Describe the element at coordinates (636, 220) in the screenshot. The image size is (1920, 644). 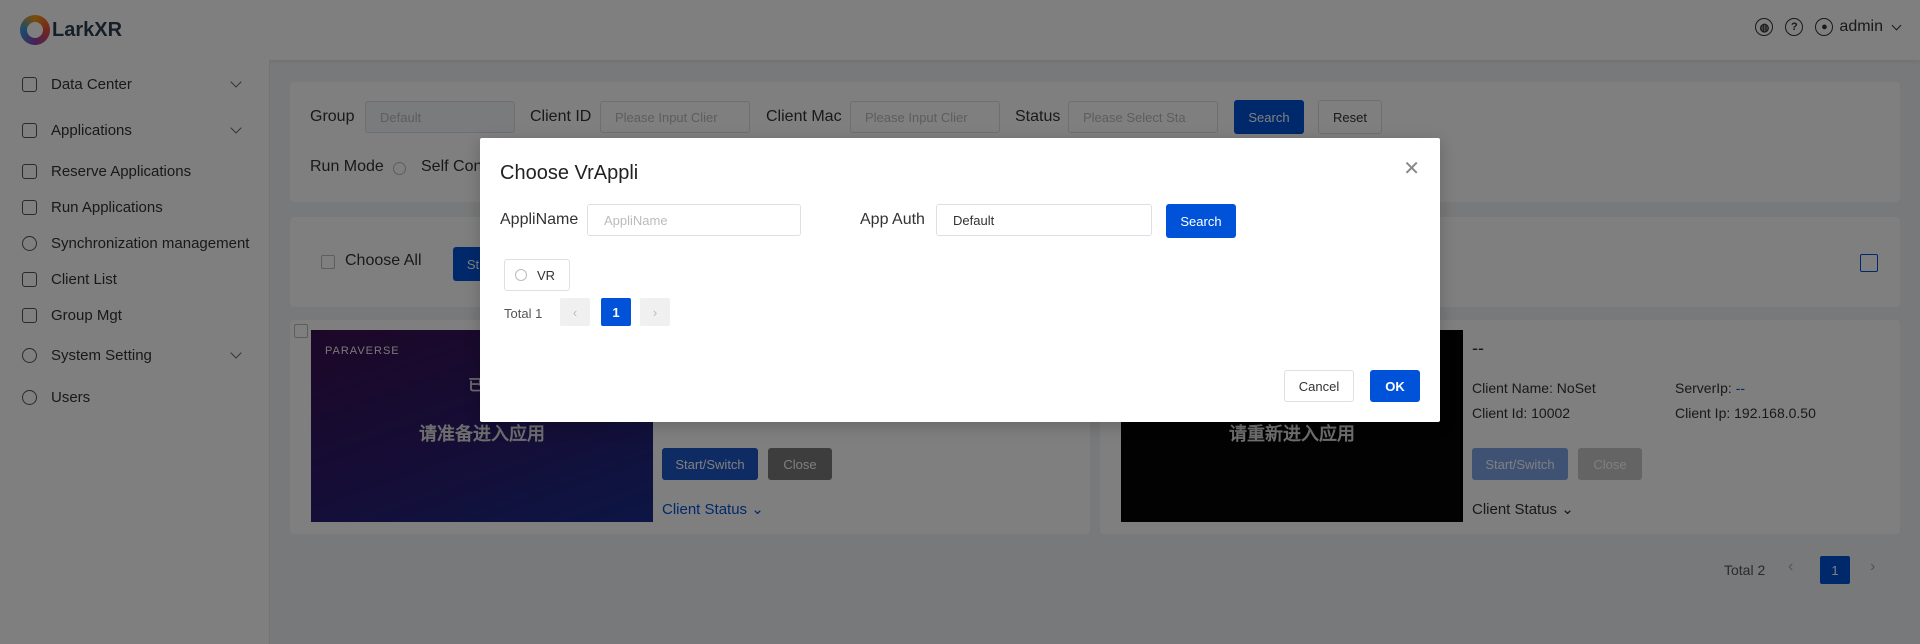
I see `appliname-placeholder: AppliName` at that location.